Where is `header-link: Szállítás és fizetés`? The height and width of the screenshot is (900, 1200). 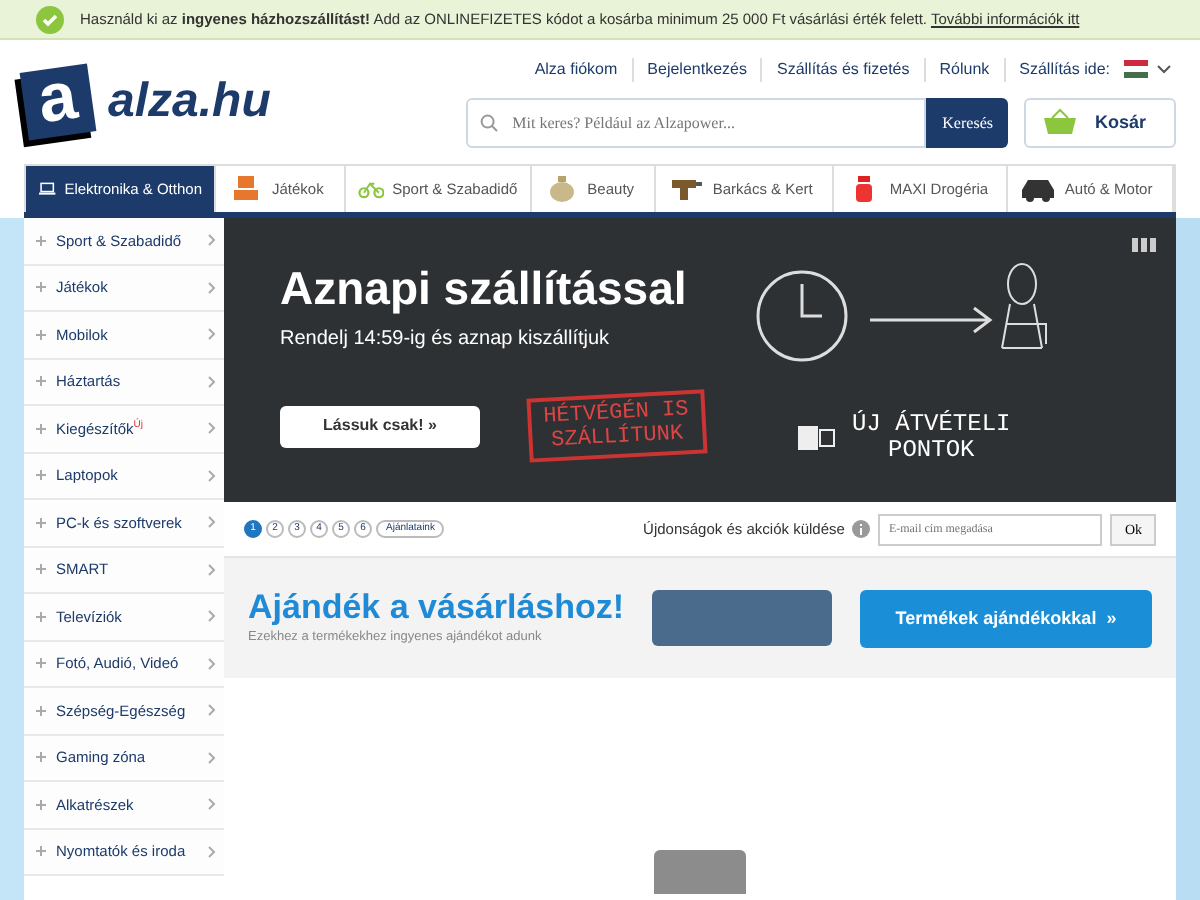
header-link: Szállítás és fizetés is located at coordinates (842, 69).